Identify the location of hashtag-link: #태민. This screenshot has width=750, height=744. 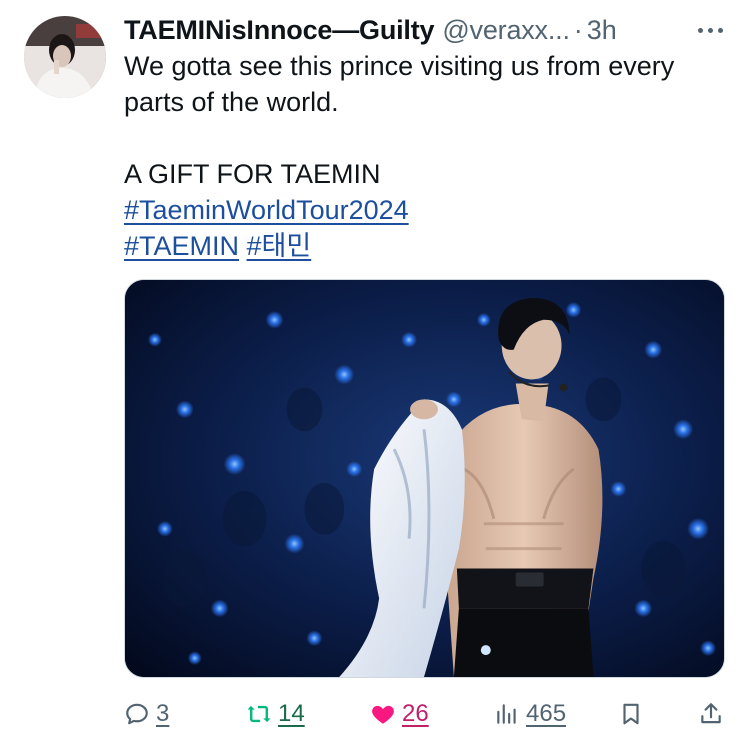
(279, 246).